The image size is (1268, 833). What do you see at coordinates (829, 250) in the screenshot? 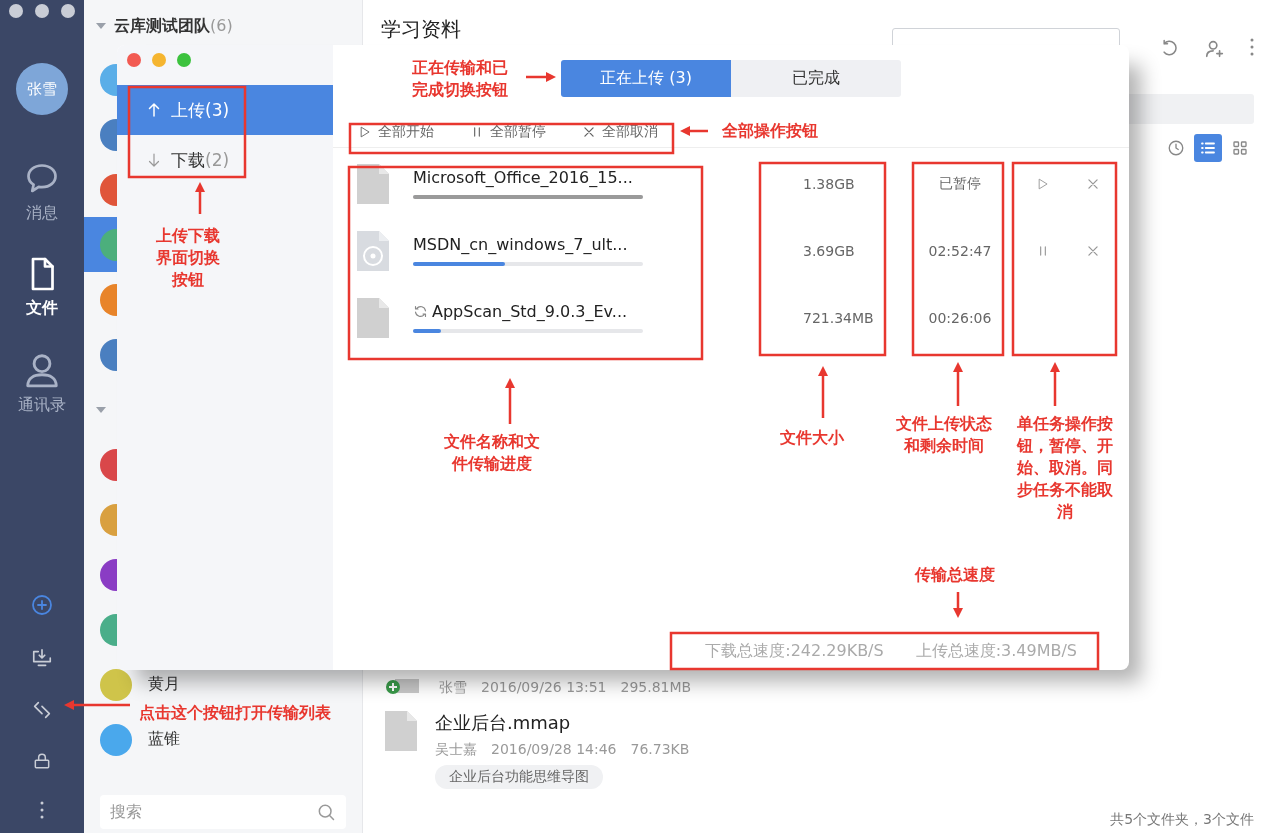
I see `transfer-size: 3.69GB` at bounding box center [829, 250].